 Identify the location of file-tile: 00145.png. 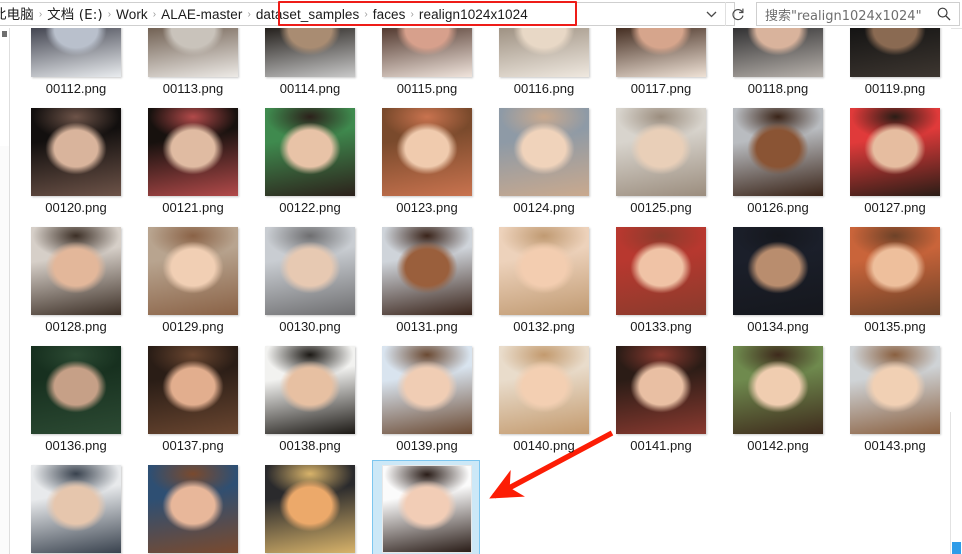
(193, 509).